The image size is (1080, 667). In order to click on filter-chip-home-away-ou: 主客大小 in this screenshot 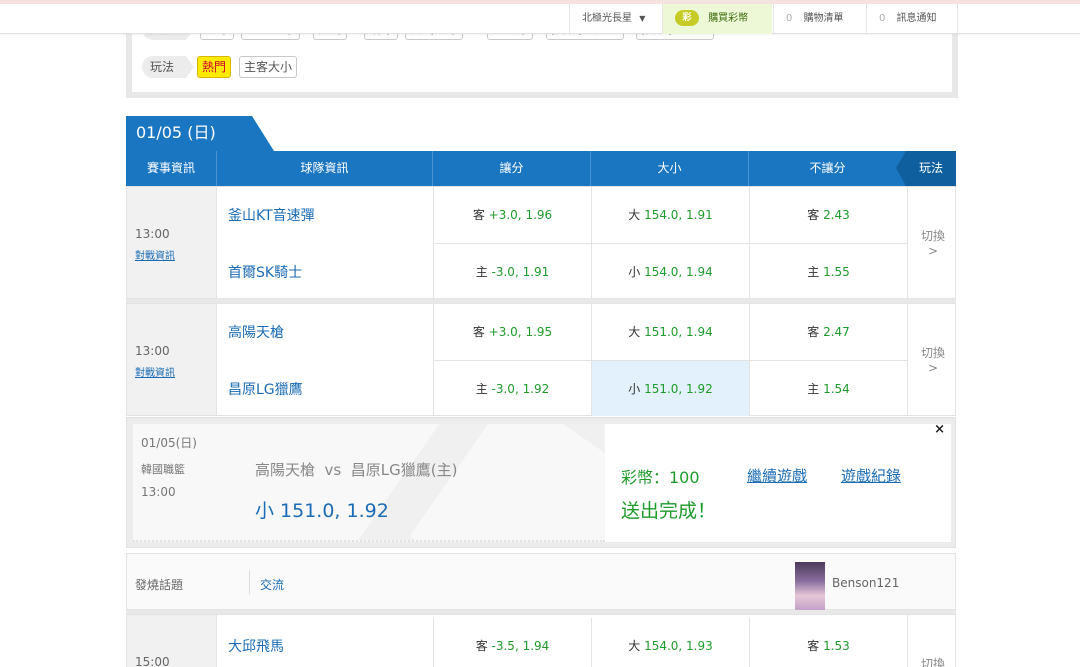, I will do `click(268, 67)`.